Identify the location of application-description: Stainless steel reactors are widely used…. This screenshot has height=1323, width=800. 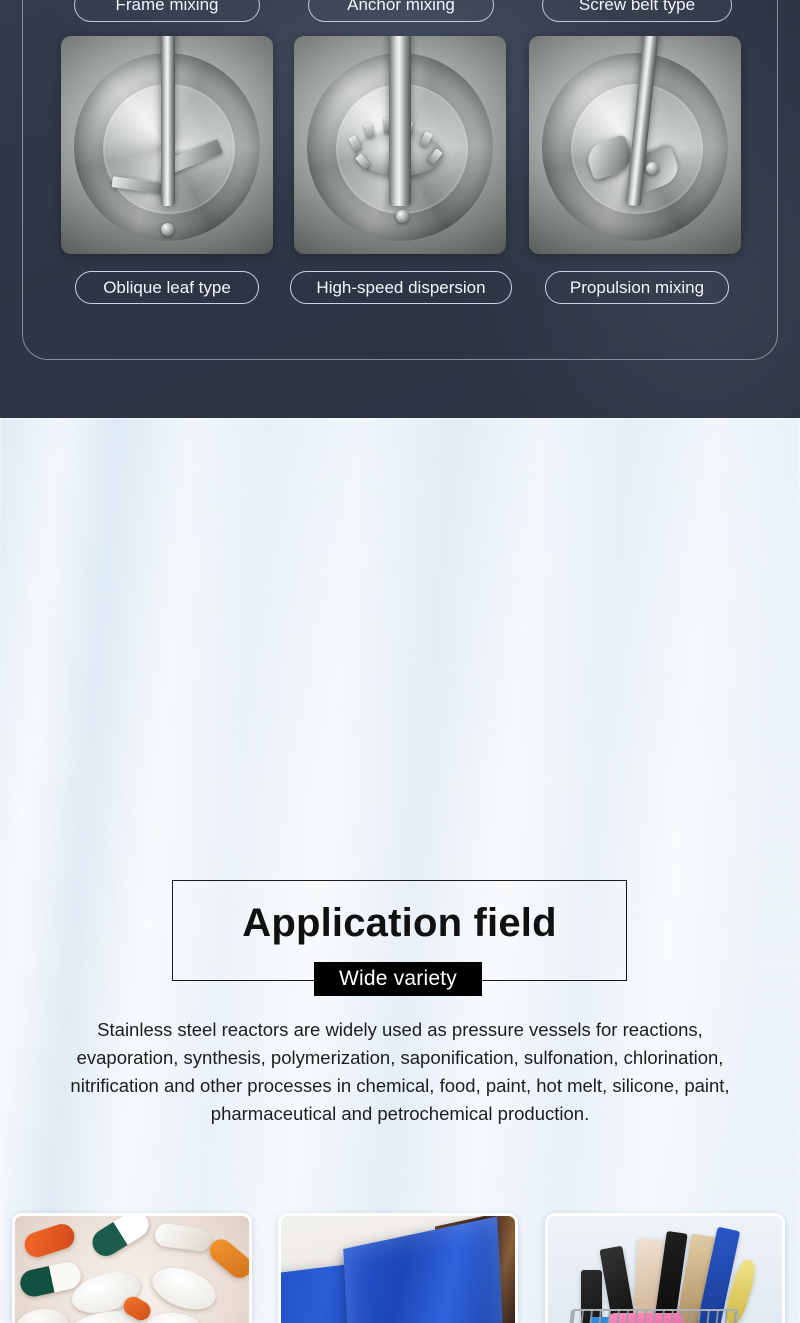
(400, 1071).